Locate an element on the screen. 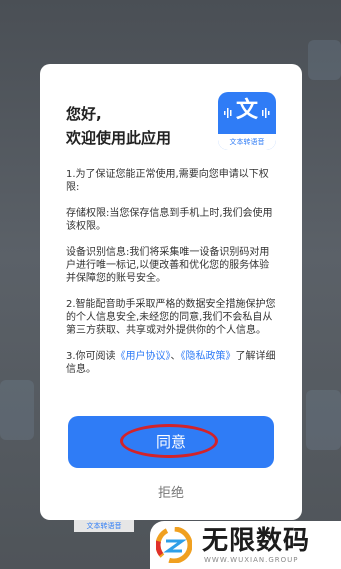 Image resolution: width=341 pixels, height=569 pixels. greeting: 您好, 欢迎使用此应用 is located at coordinates (118, 126).